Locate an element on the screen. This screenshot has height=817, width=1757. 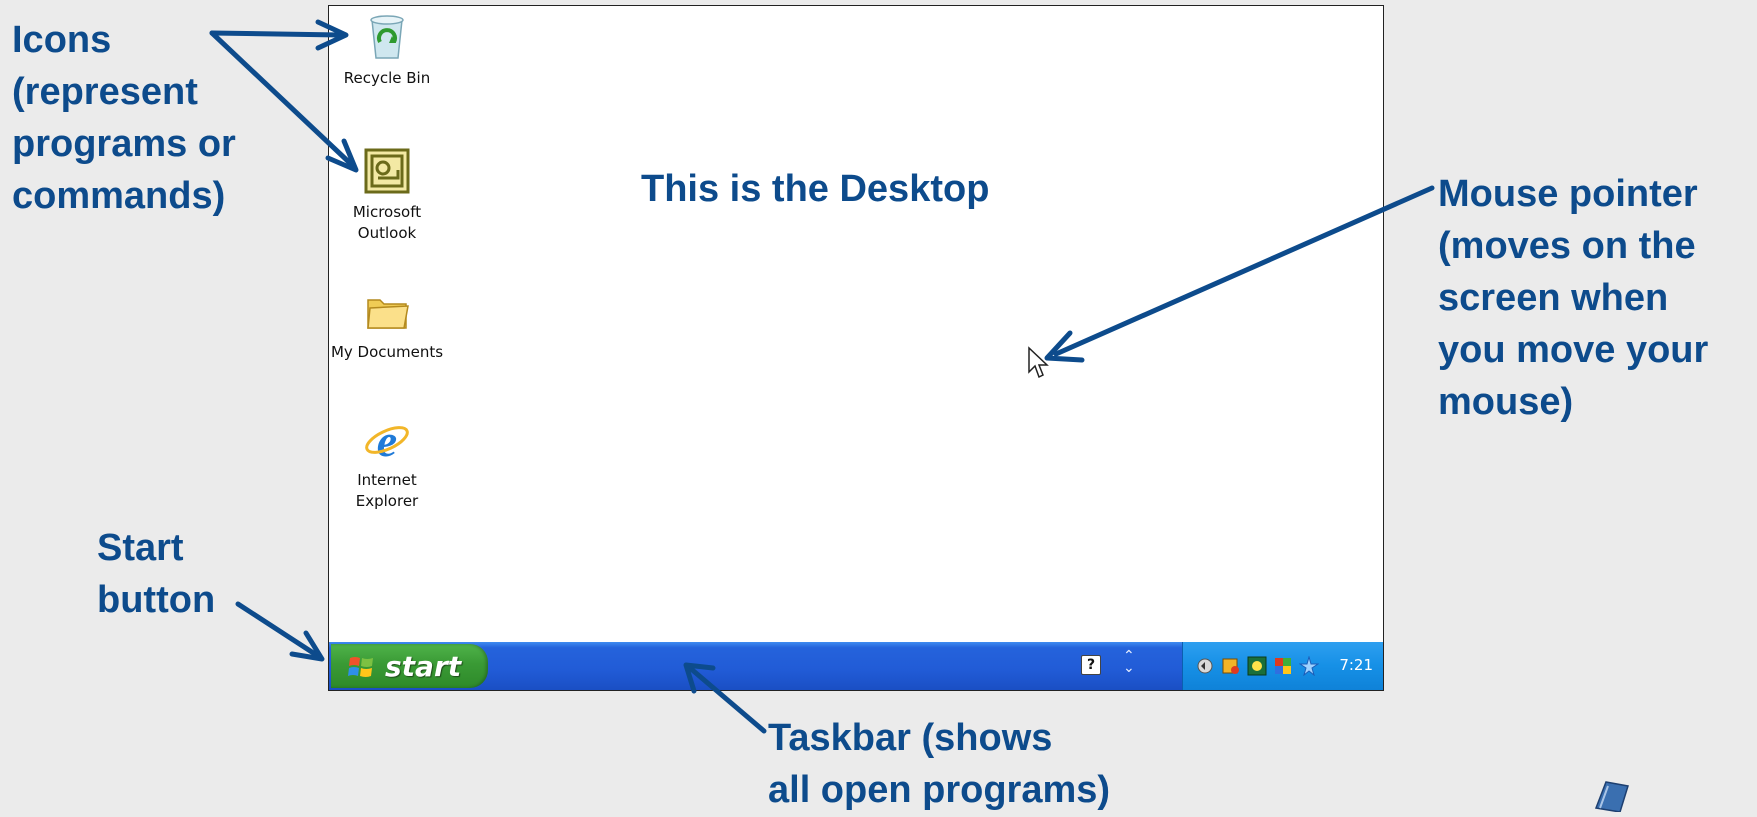
arrow-to-mouse-pointer is located at coordinates (1244, 271).